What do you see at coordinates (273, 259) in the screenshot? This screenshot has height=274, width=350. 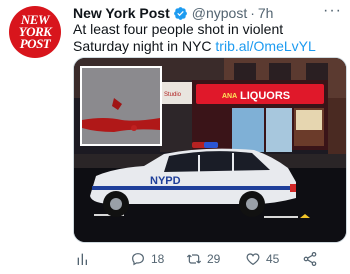 I see `like-count: 45` at bounding box center [273, 259].